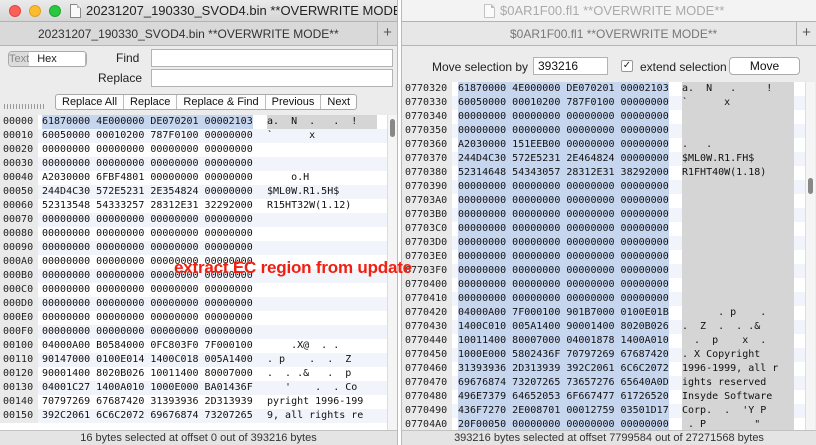 This screenshot has width=816, height=445. Describe the element at coordinates (322, 192) in the screenshot. I see `row-ascii-text: $ML0W.R1.5H$` at that location.